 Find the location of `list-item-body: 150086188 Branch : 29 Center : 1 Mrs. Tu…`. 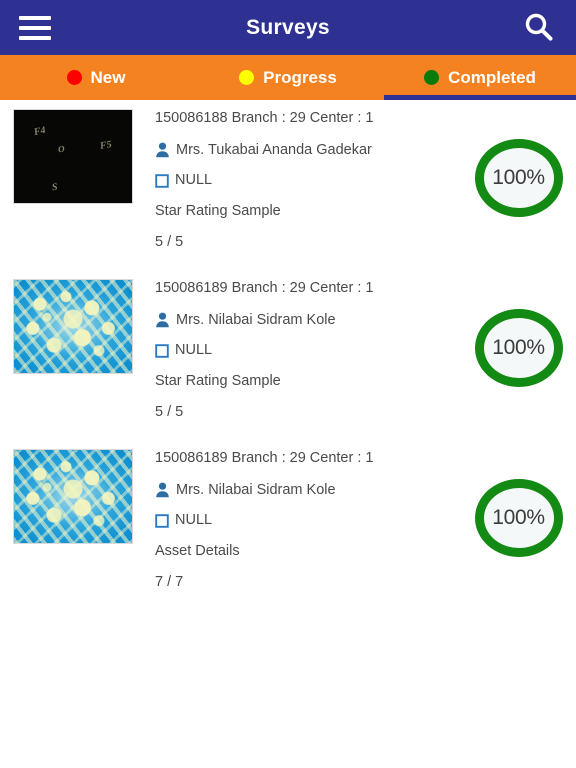

list-item-body: 150086188 Branch : 29 Center : 1 Mrs. Tu… is located at coordinates (297, 179).